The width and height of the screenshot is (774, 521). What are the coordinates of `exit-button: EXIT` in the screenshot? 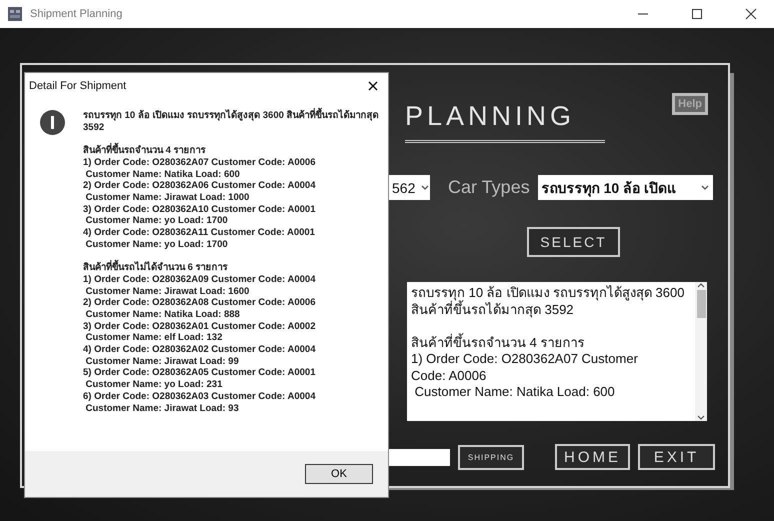 It's located at (676, 457).